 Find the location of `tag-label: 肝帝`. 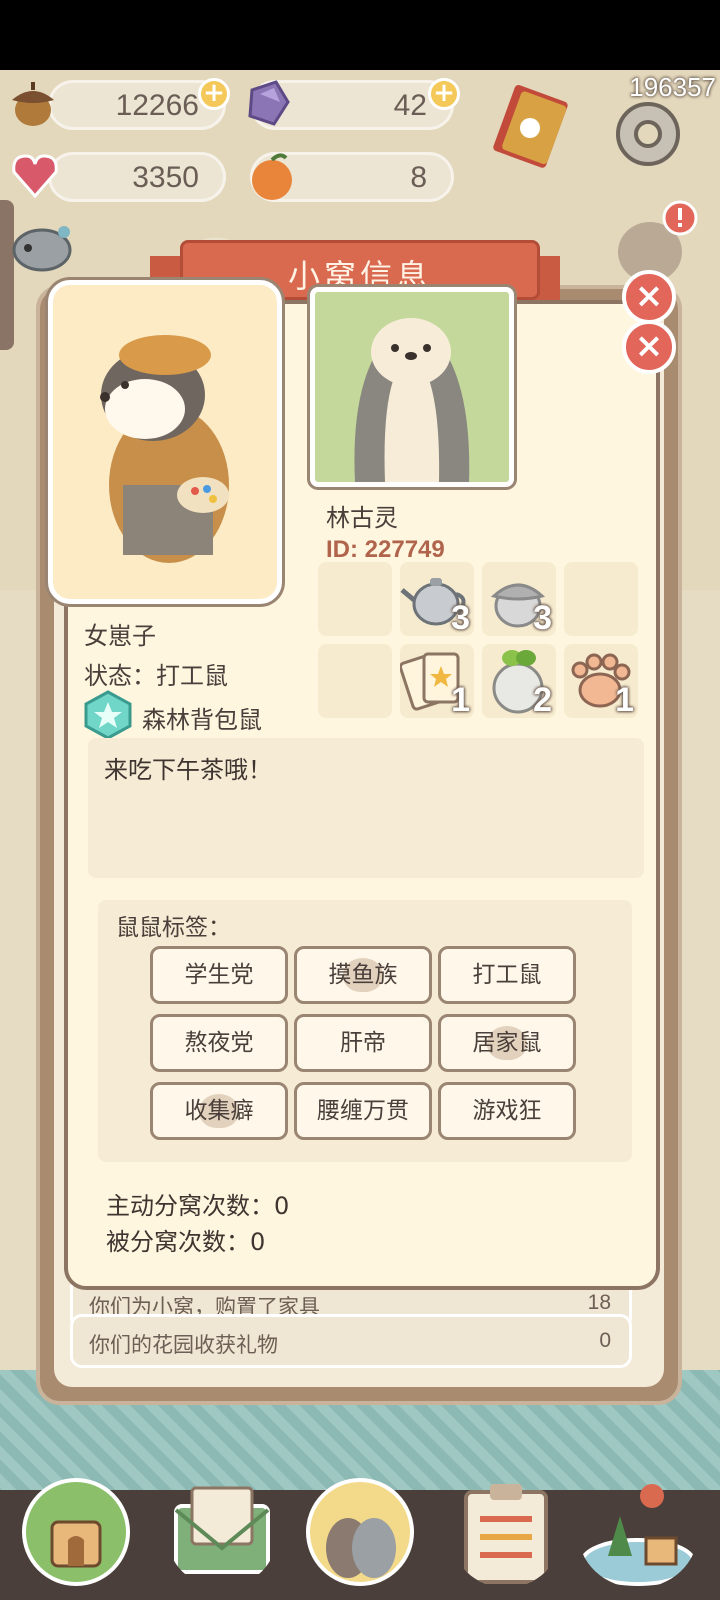

tag-label: 肝帝 is located at coordinates (363, 1043).